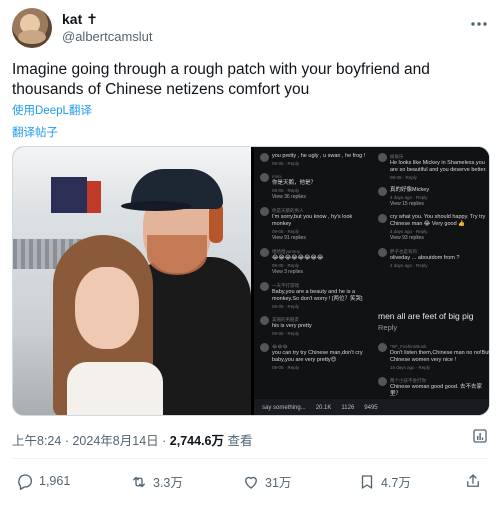  I want to click on repost-count: 3.3万, so click(168, 483).